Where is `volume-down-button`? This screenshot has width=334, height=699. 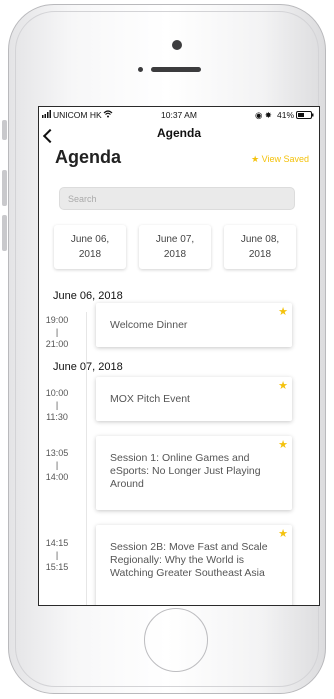
volume-down-button is located at coordinates (4, 233).